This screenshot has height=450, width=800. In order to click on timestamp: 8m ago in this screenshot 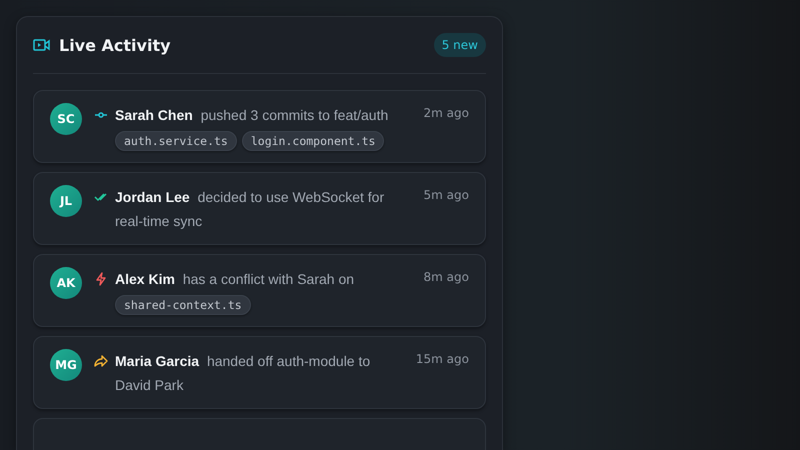, I will do `click(446, 277)`.